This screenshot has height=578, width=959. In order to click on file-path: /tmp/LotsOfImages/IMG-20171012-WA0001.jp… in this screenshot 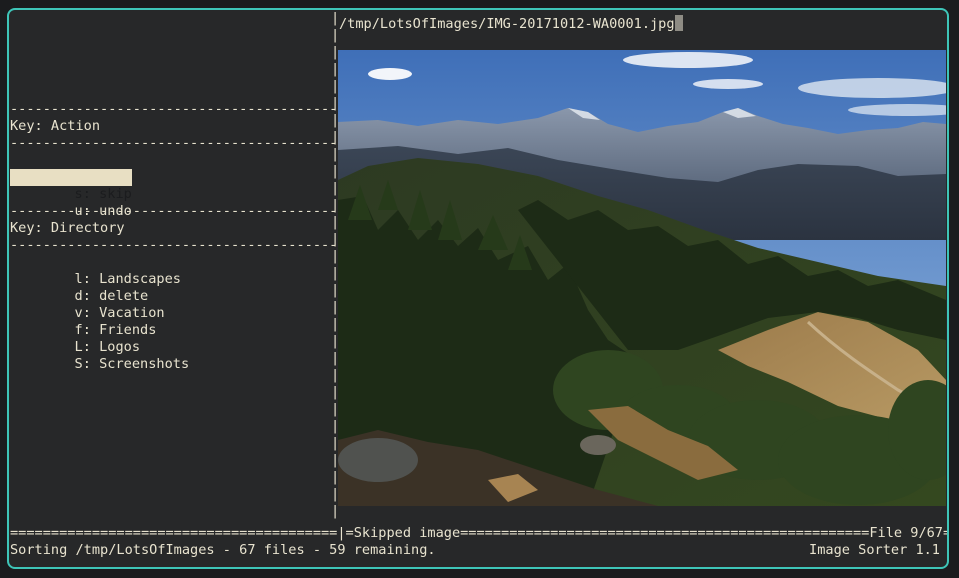, I will do `click(511, 24)`.